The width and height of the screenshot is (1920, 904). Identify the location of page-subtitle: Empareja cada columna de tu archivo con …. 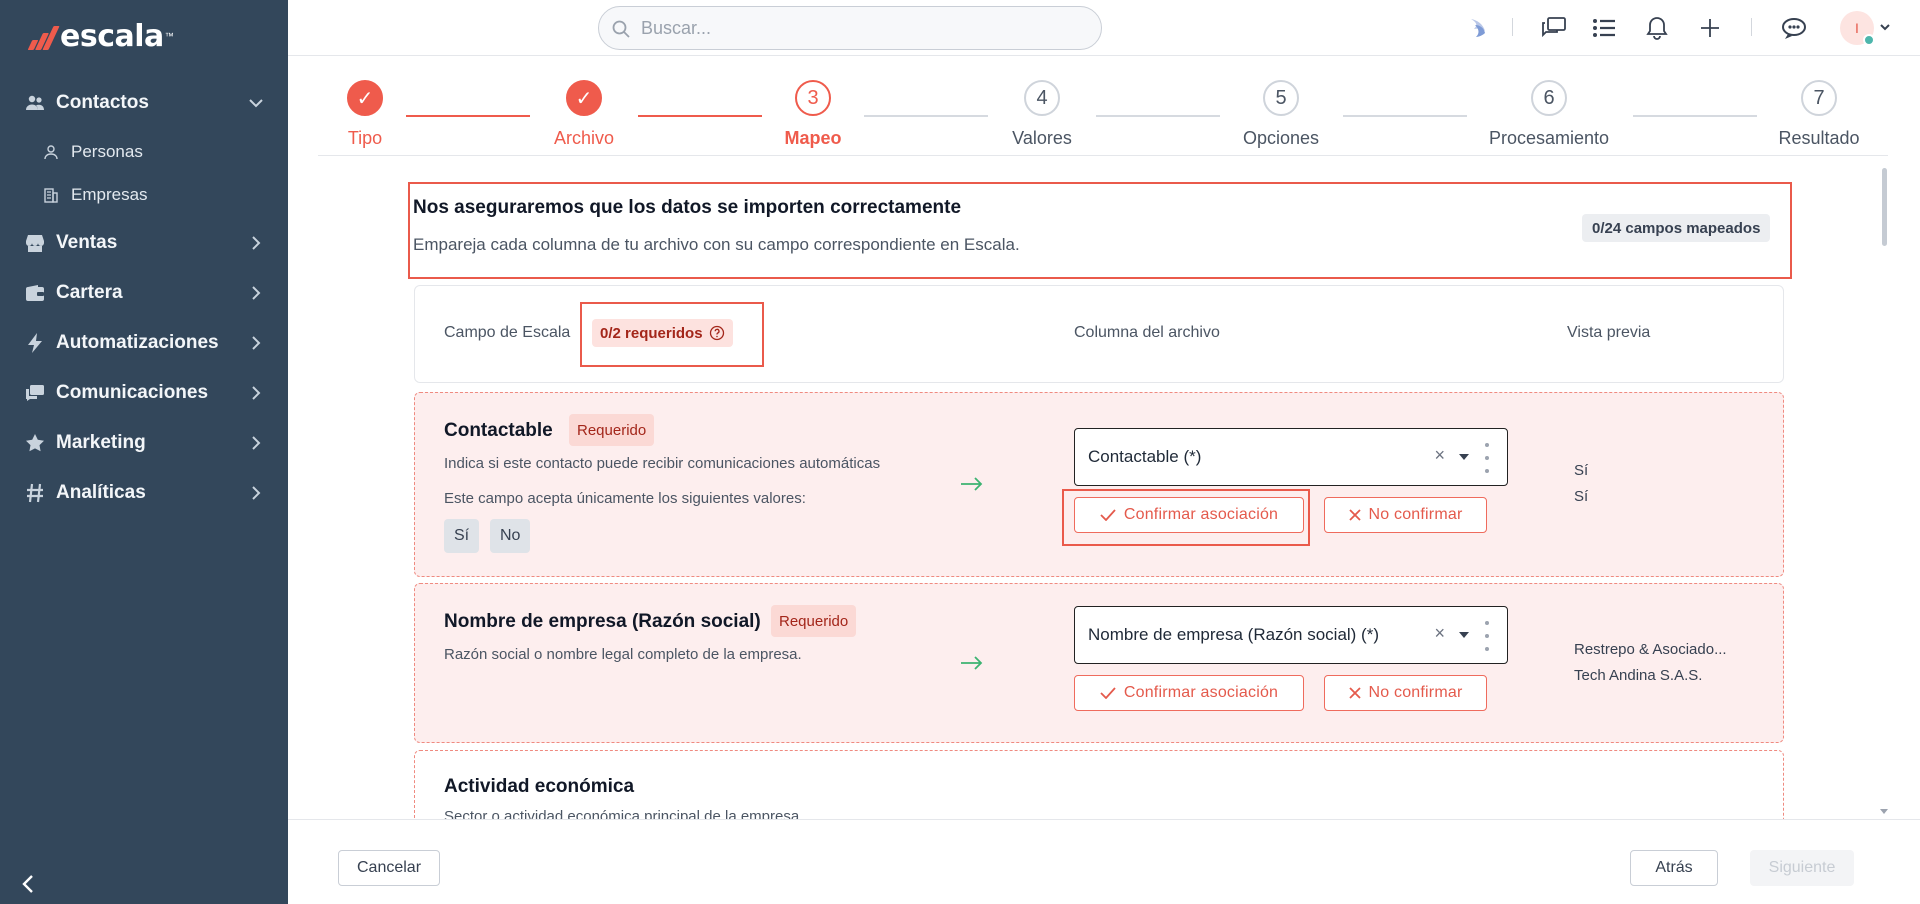
(716, 244).